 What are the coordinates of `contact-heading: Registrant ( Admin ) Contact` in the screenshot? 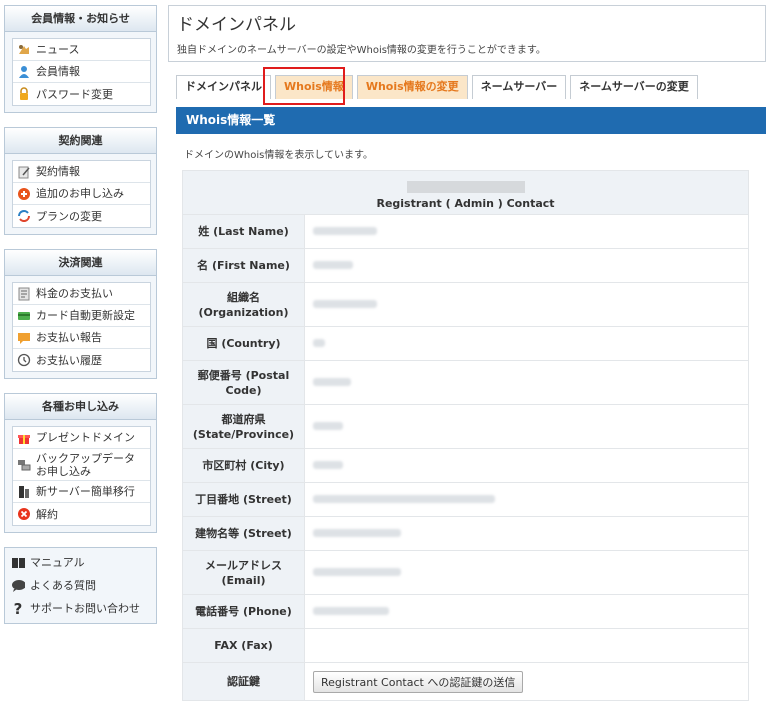 It's located at (465, 192).